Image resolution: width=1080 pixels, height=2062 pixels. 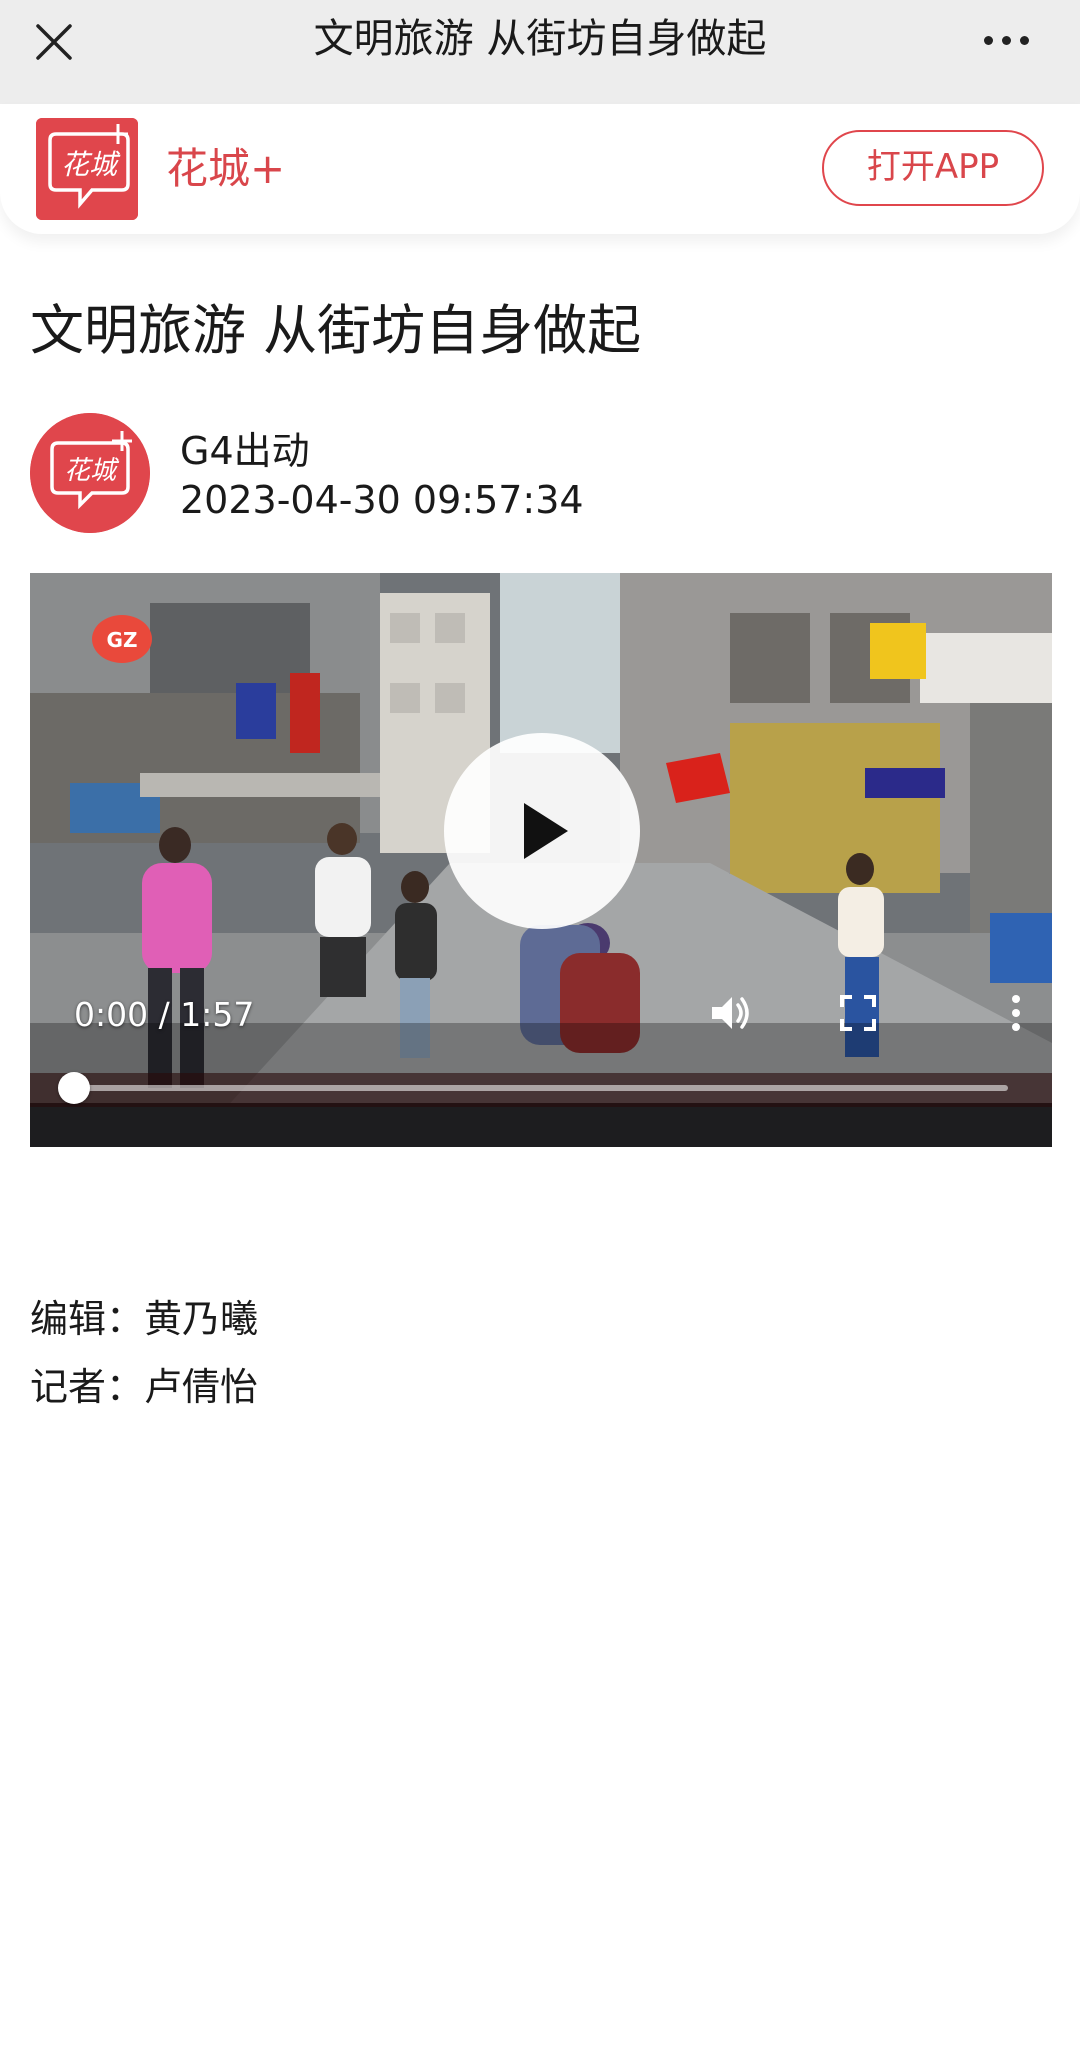 I want to click on article-title: 文明旅游 从街坊自身做起, so click(x=336, y=330).